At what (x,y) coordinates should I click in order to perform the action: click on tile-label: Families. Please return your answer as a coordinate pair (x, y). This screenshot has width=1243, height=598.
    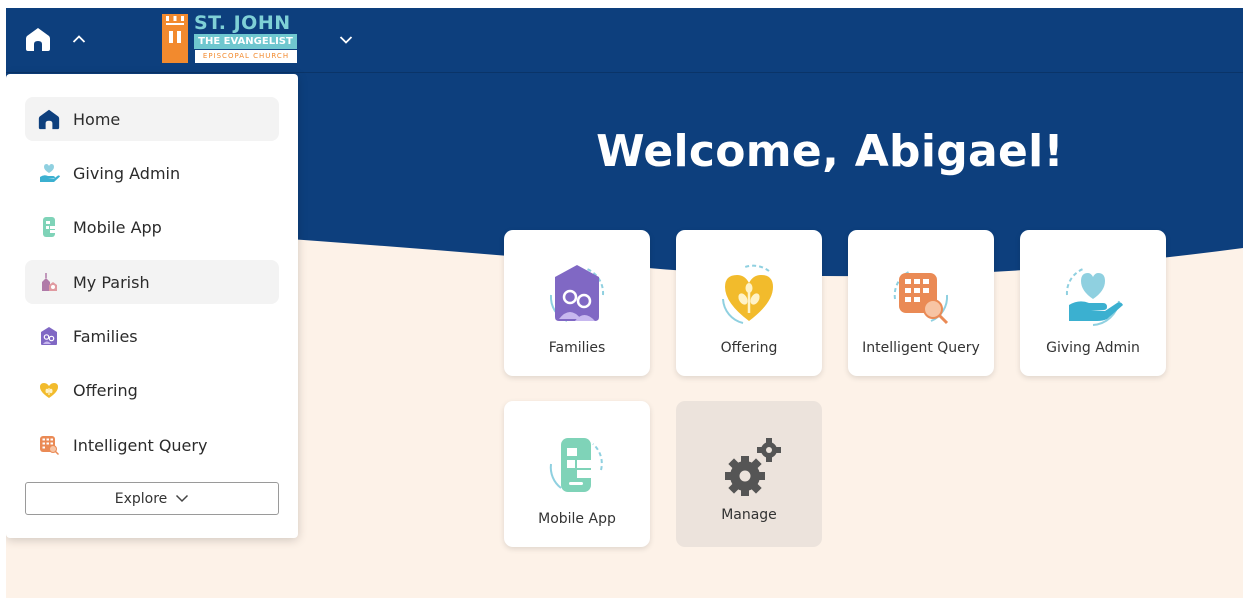
    Looking at the image, I should click on (577, 348).